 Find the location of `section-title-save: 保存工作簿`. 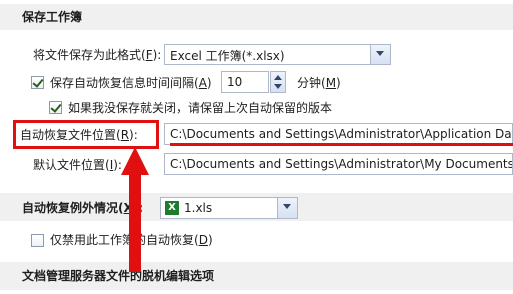

section-title-save: 保存工作簿 is located at coordinates (52, 17).